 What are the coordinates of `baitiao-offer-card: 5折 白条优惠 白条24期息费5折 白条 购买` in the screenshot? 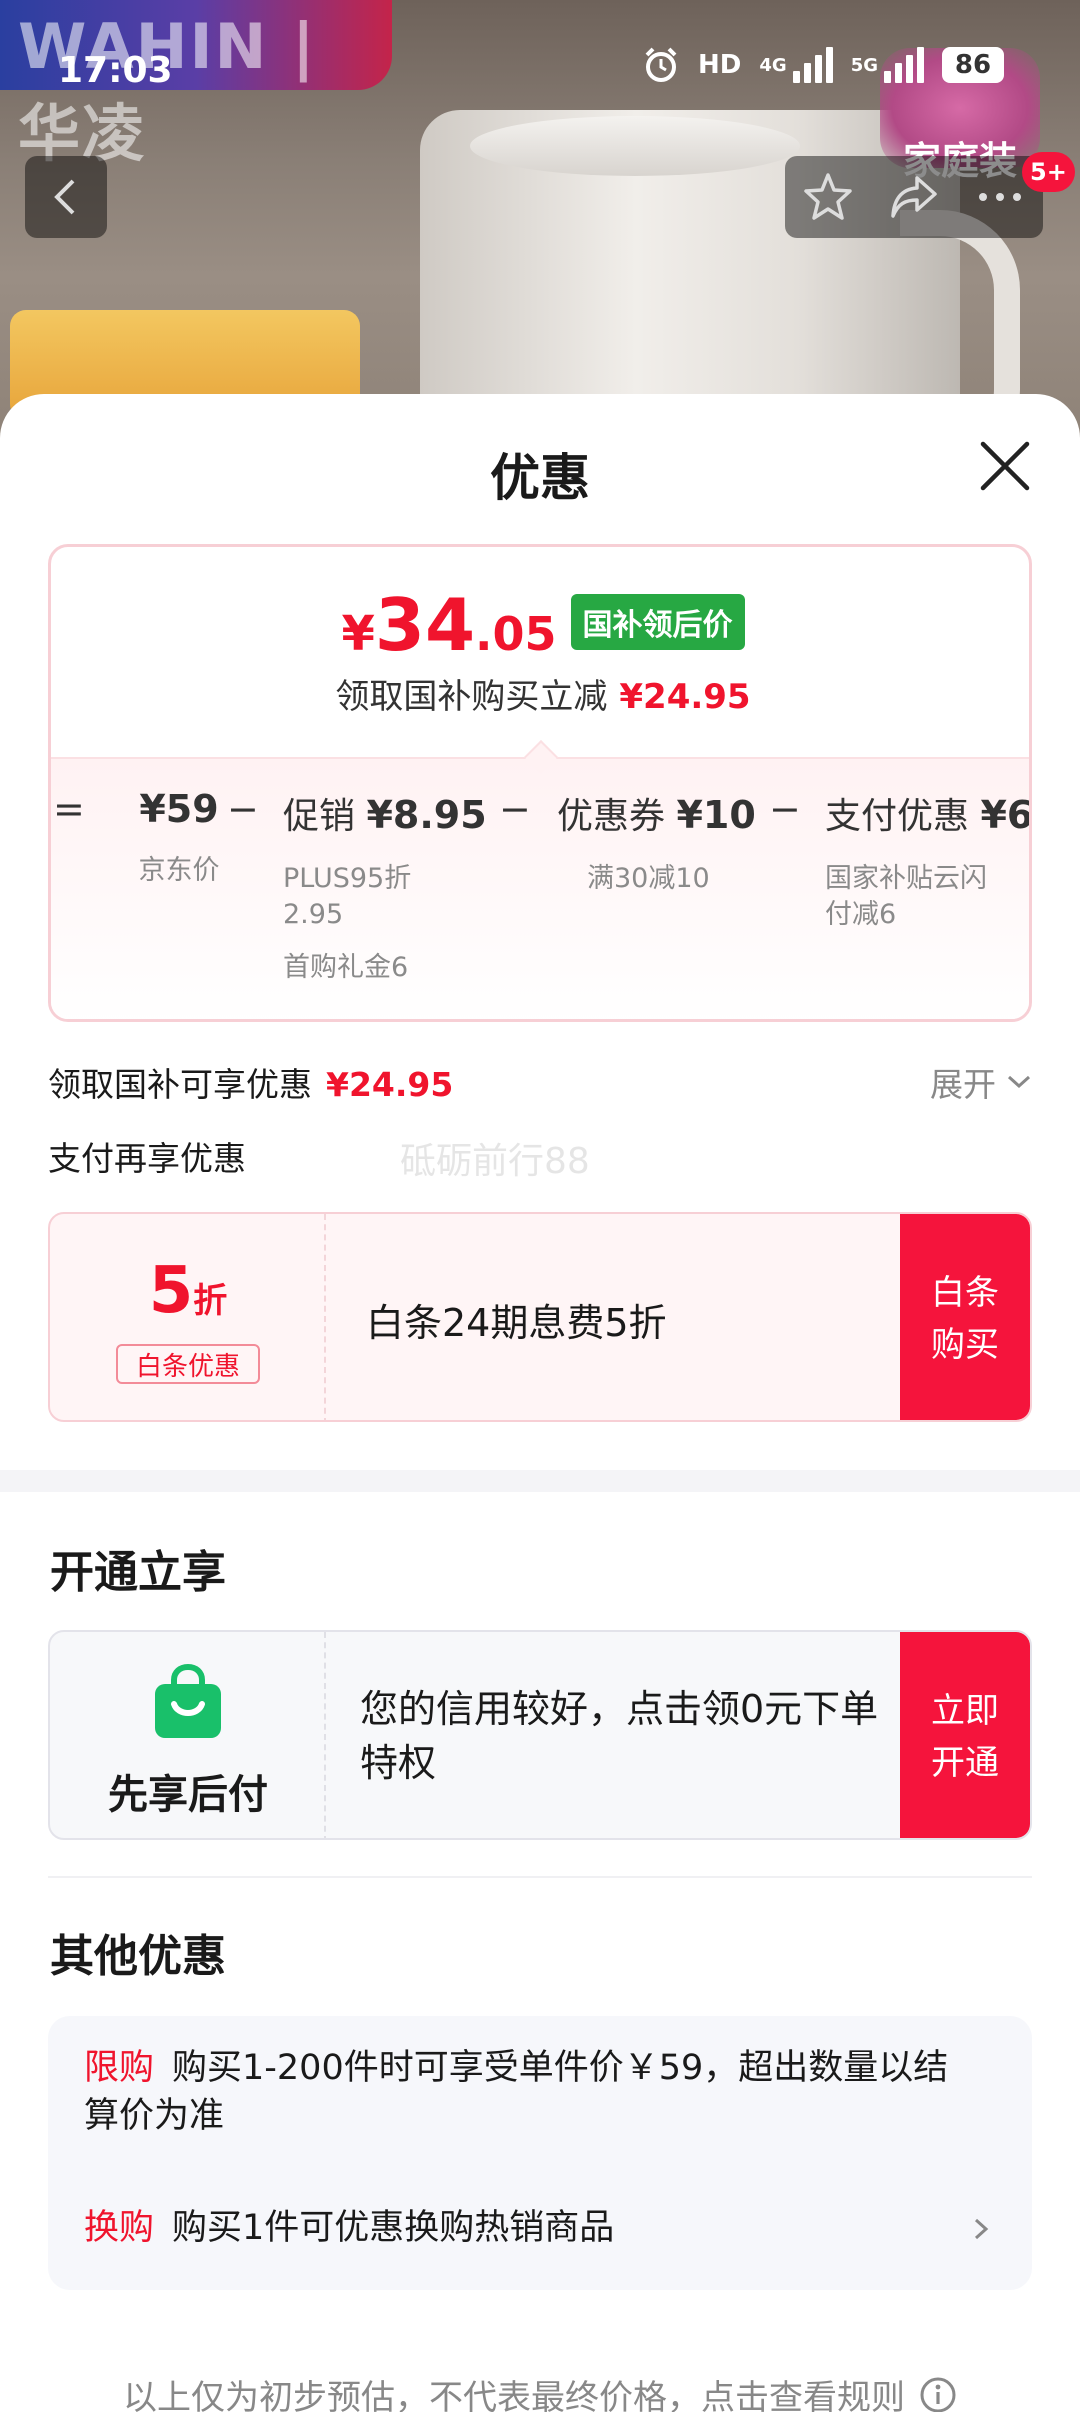 It's located at (540, 1317).